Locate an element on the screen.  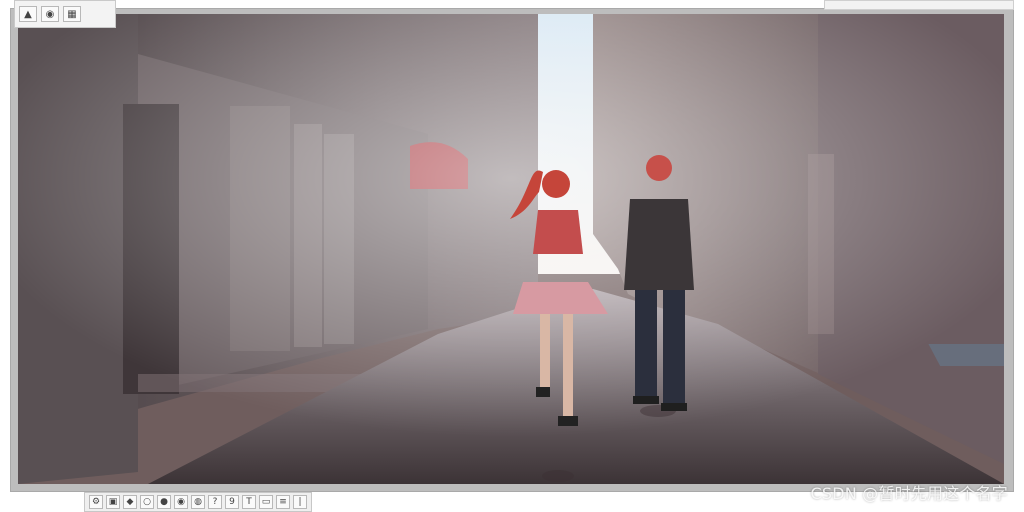
girl-top is located at coordinates (558, 232).